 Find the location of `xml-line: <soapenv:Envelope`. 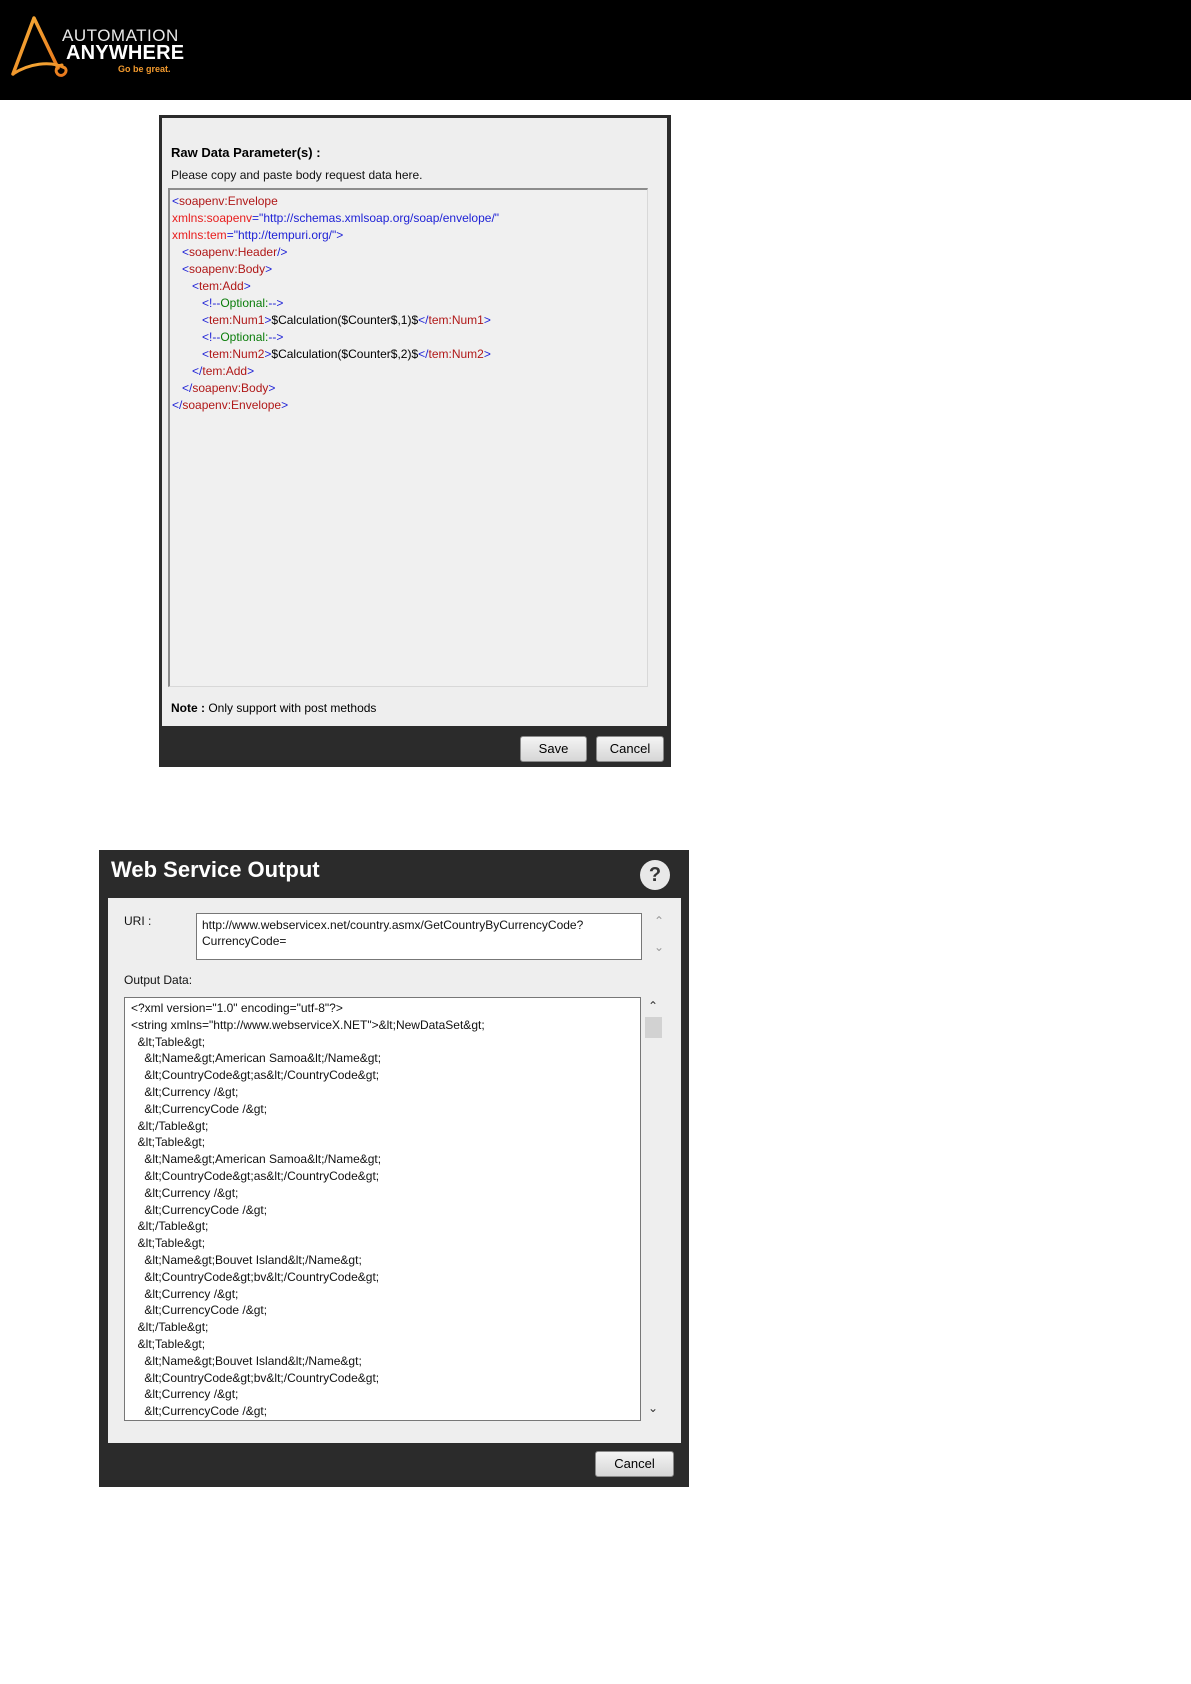

xml-line: <soapenv:Envelope is located at coordinates (409, 201).